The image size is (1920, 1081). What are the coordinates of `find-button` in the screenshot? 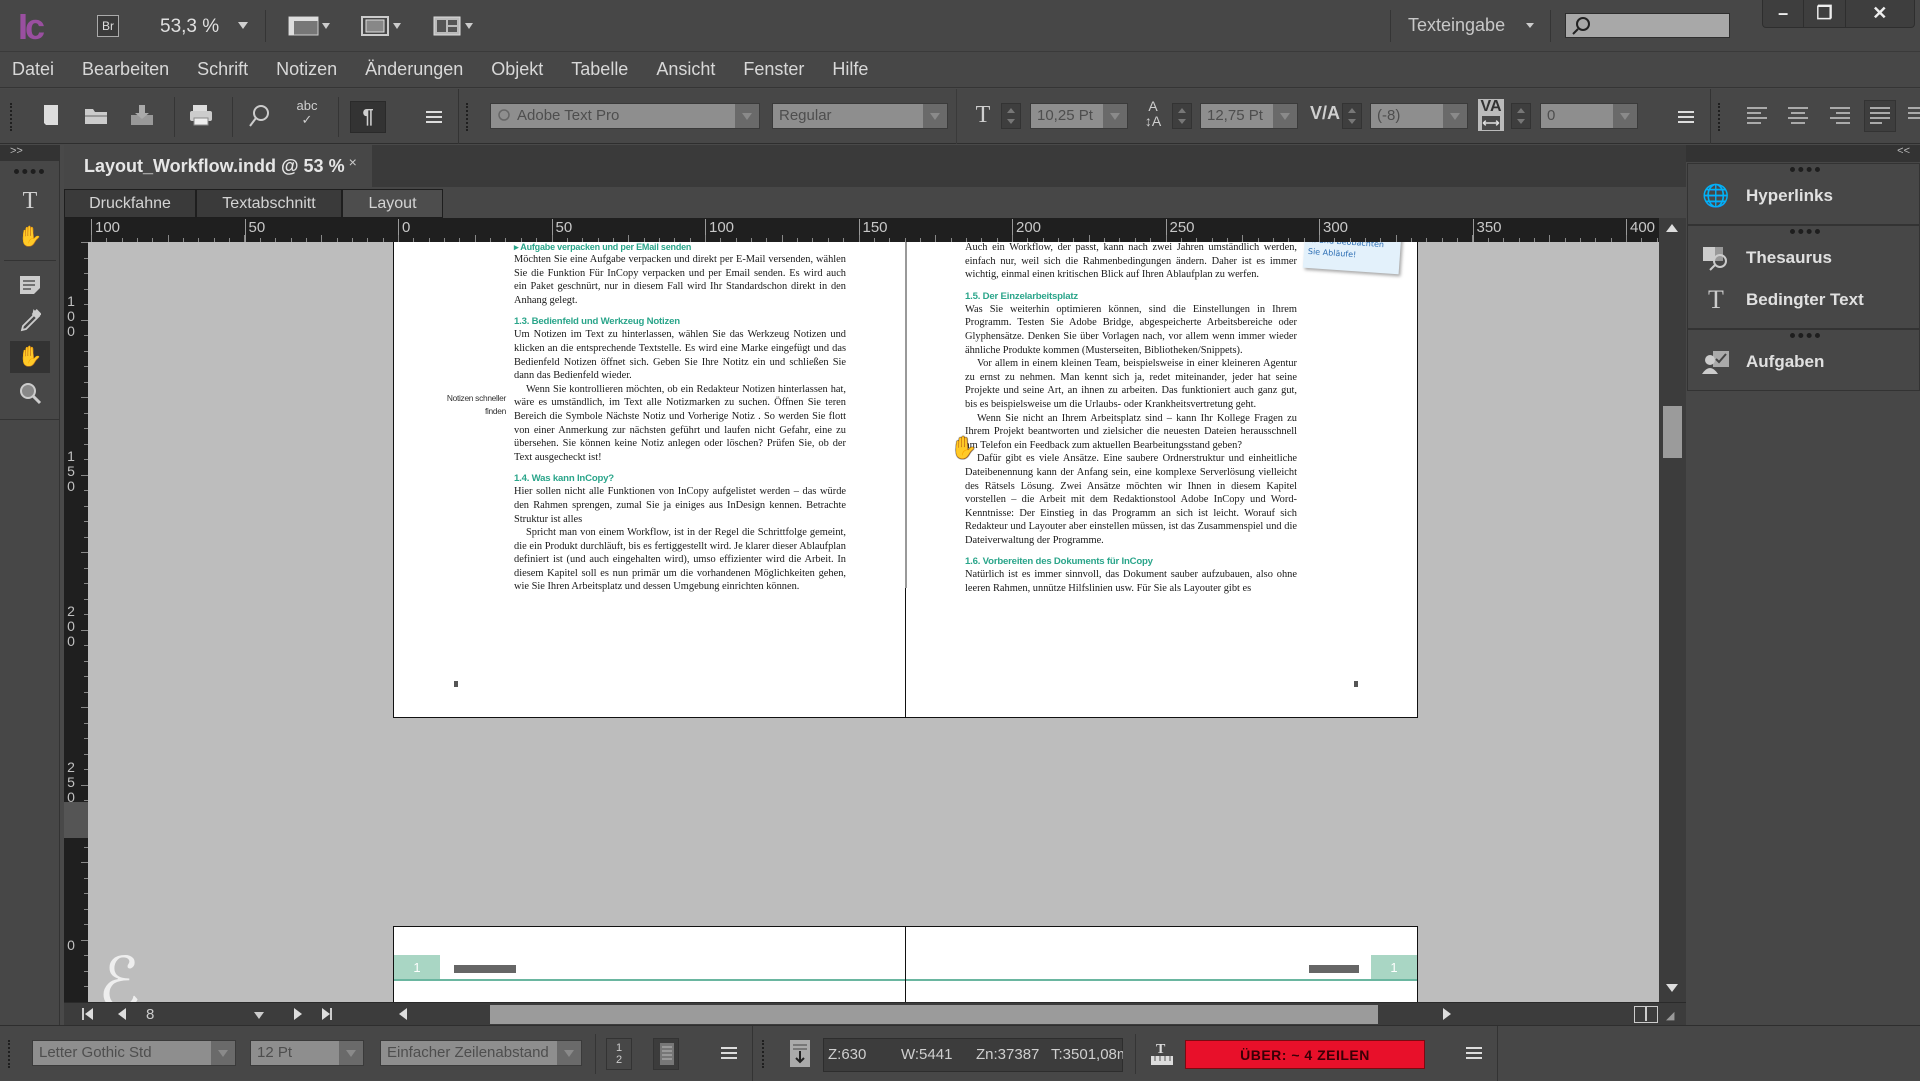 It's located at (259, 119).